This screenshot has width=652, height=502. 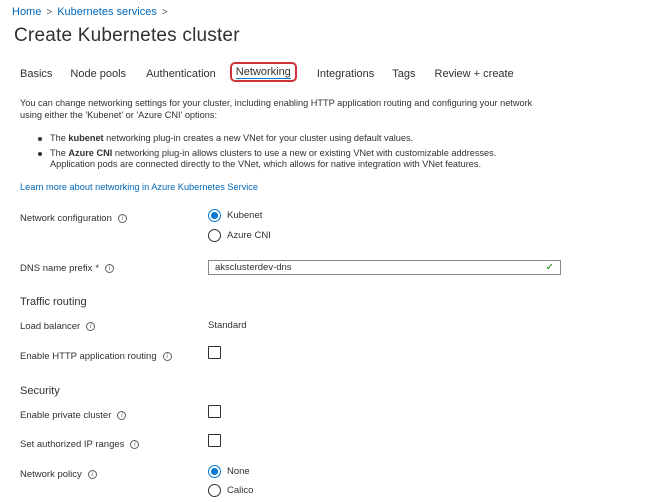 I want to click on field-label-text: Enable private cluster, so click(x=66, y=415).